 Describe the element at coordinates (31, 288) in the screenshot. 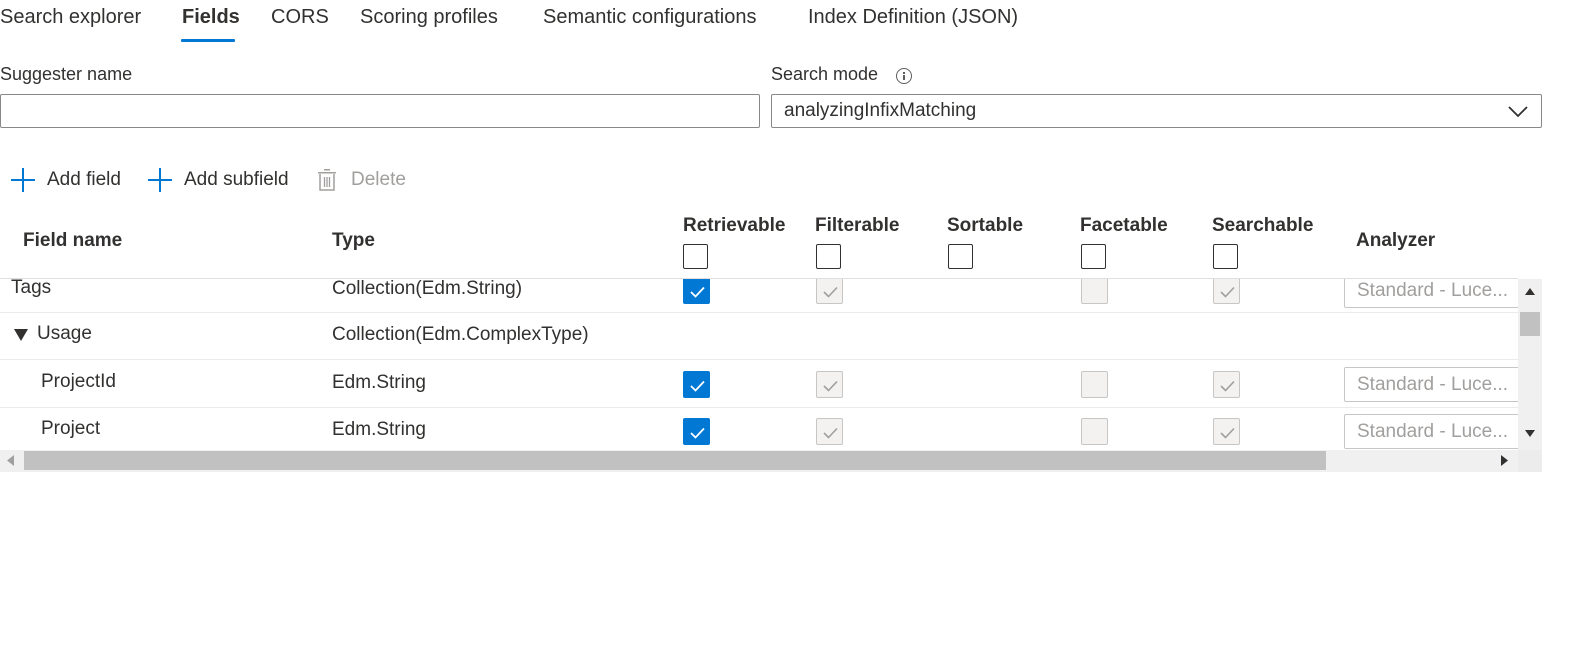

I see `field-name-cell: Tags` at that location.